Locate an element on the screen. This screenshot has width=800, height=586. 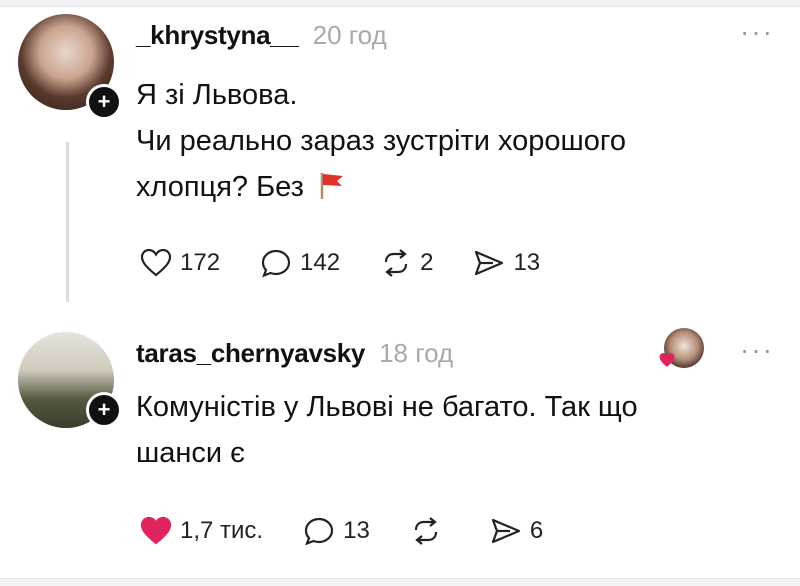
share-button: 13 is located at coordinates (506, 263).